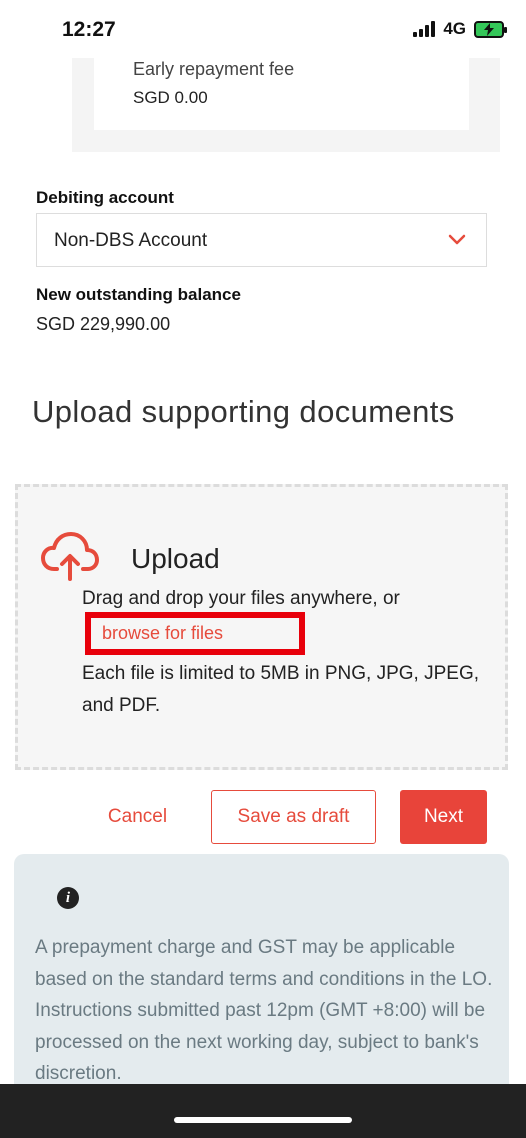 This screenshot has width=526, height=1138. What do you see at coordinates (457, 239) in the screenshot?
I see `chevron-down-icon` at bounding box center [457, 239].